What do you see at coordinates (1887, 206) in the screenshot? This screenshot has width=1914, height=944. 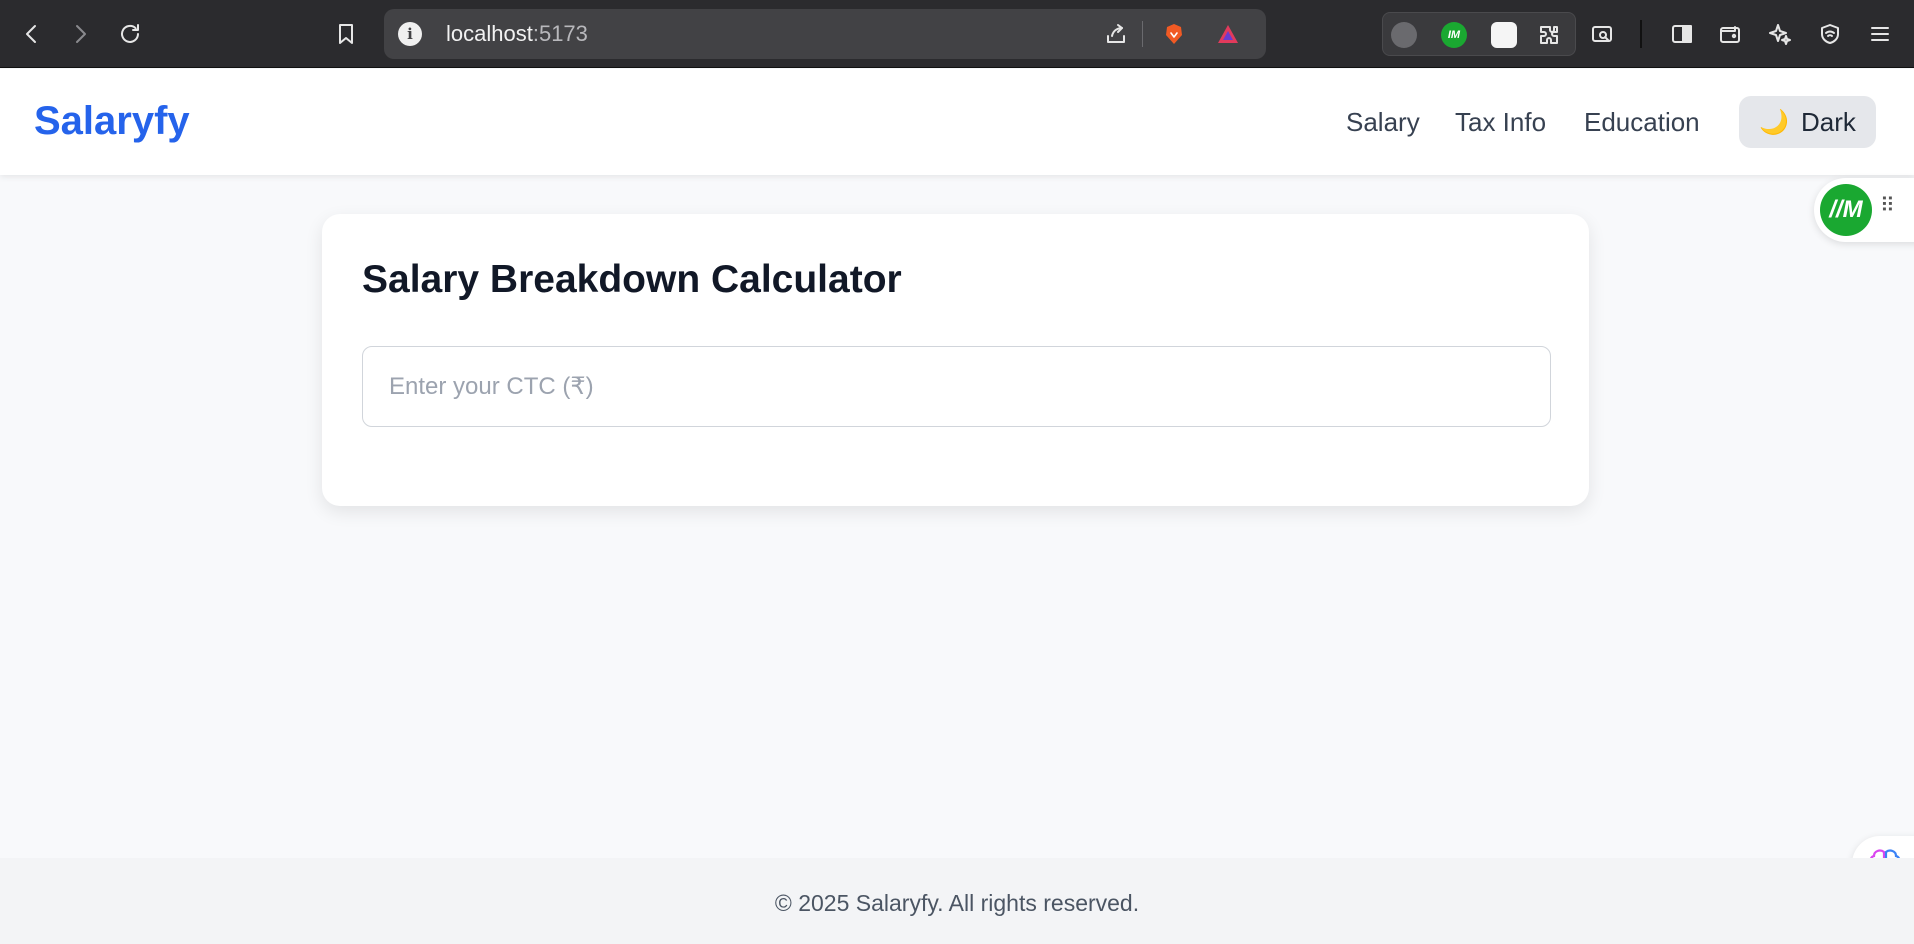 I see `drag-handle-icon: ⠿` at bounding box center [1887, 206].